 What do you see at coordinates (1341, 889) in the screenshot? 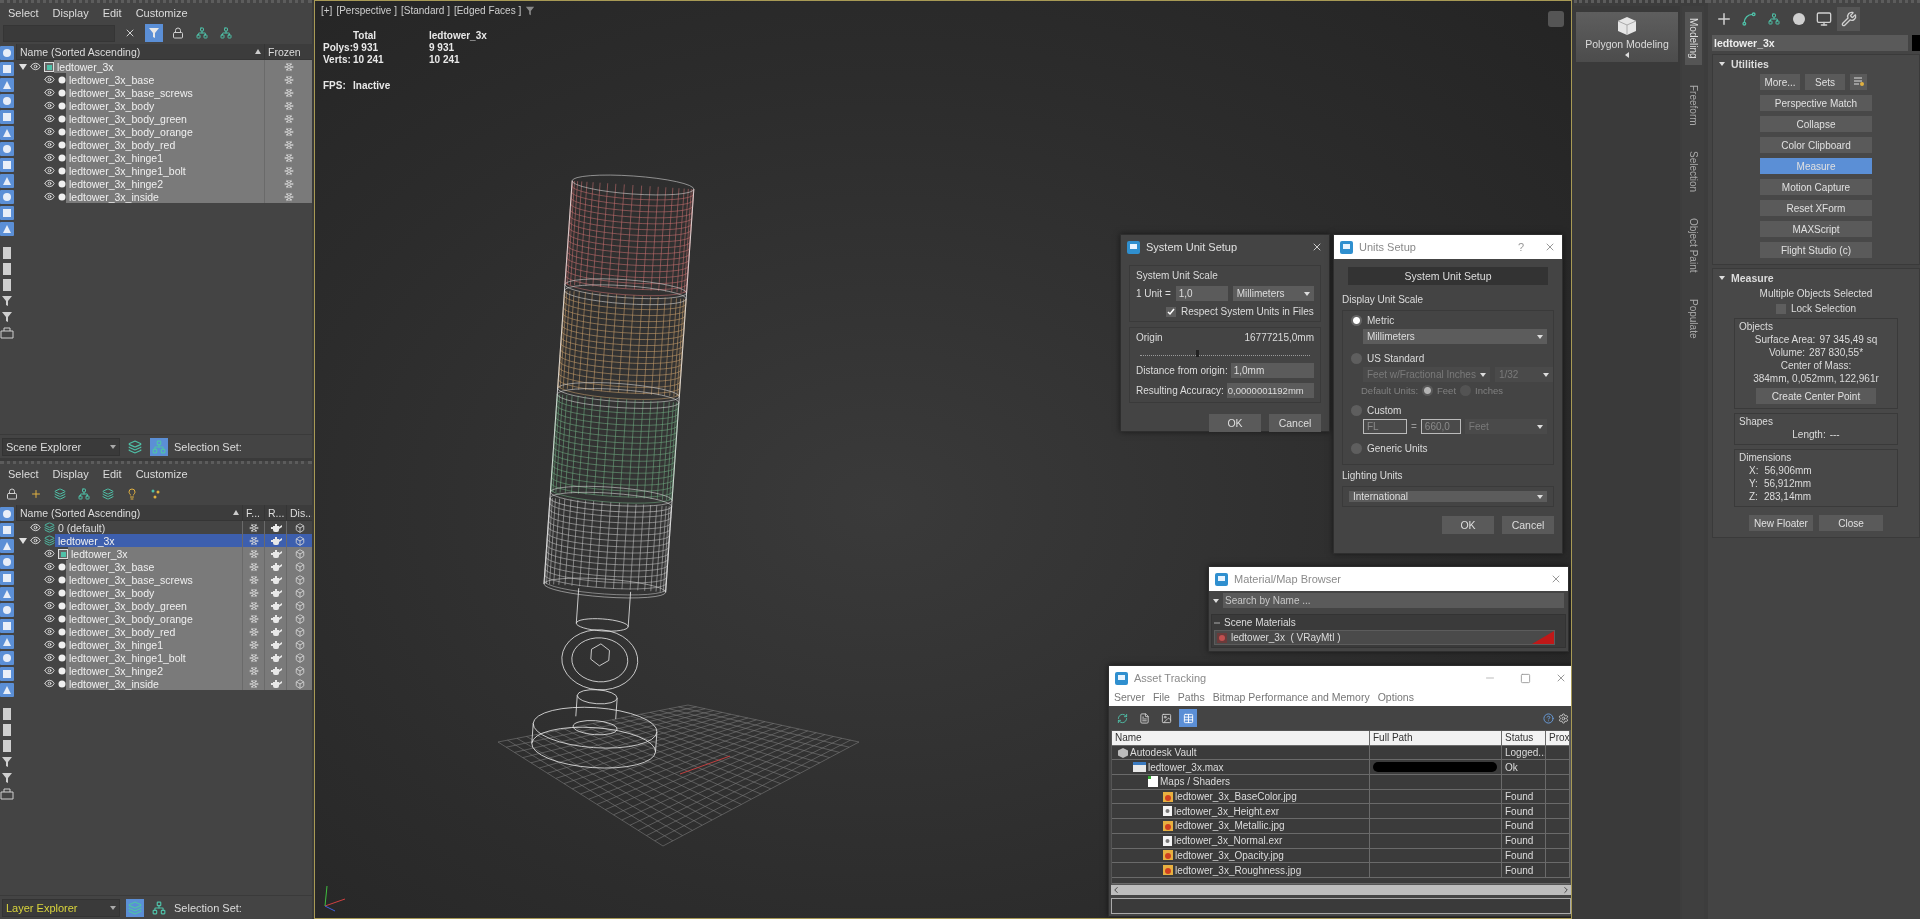
I see `horizontal-scrollbar` at bounding box center [1341, 889].